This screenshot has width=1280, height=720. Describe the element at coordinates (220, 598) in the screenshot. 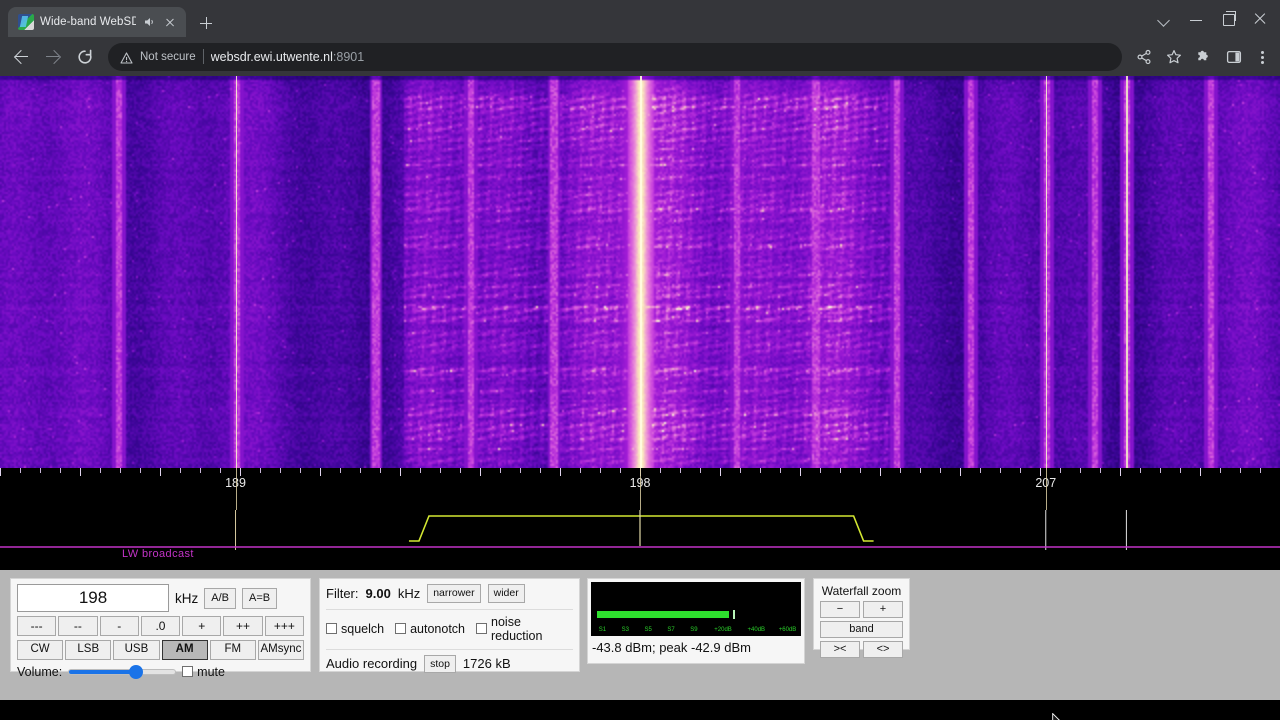

I see `ab-button: A/B` at that location.